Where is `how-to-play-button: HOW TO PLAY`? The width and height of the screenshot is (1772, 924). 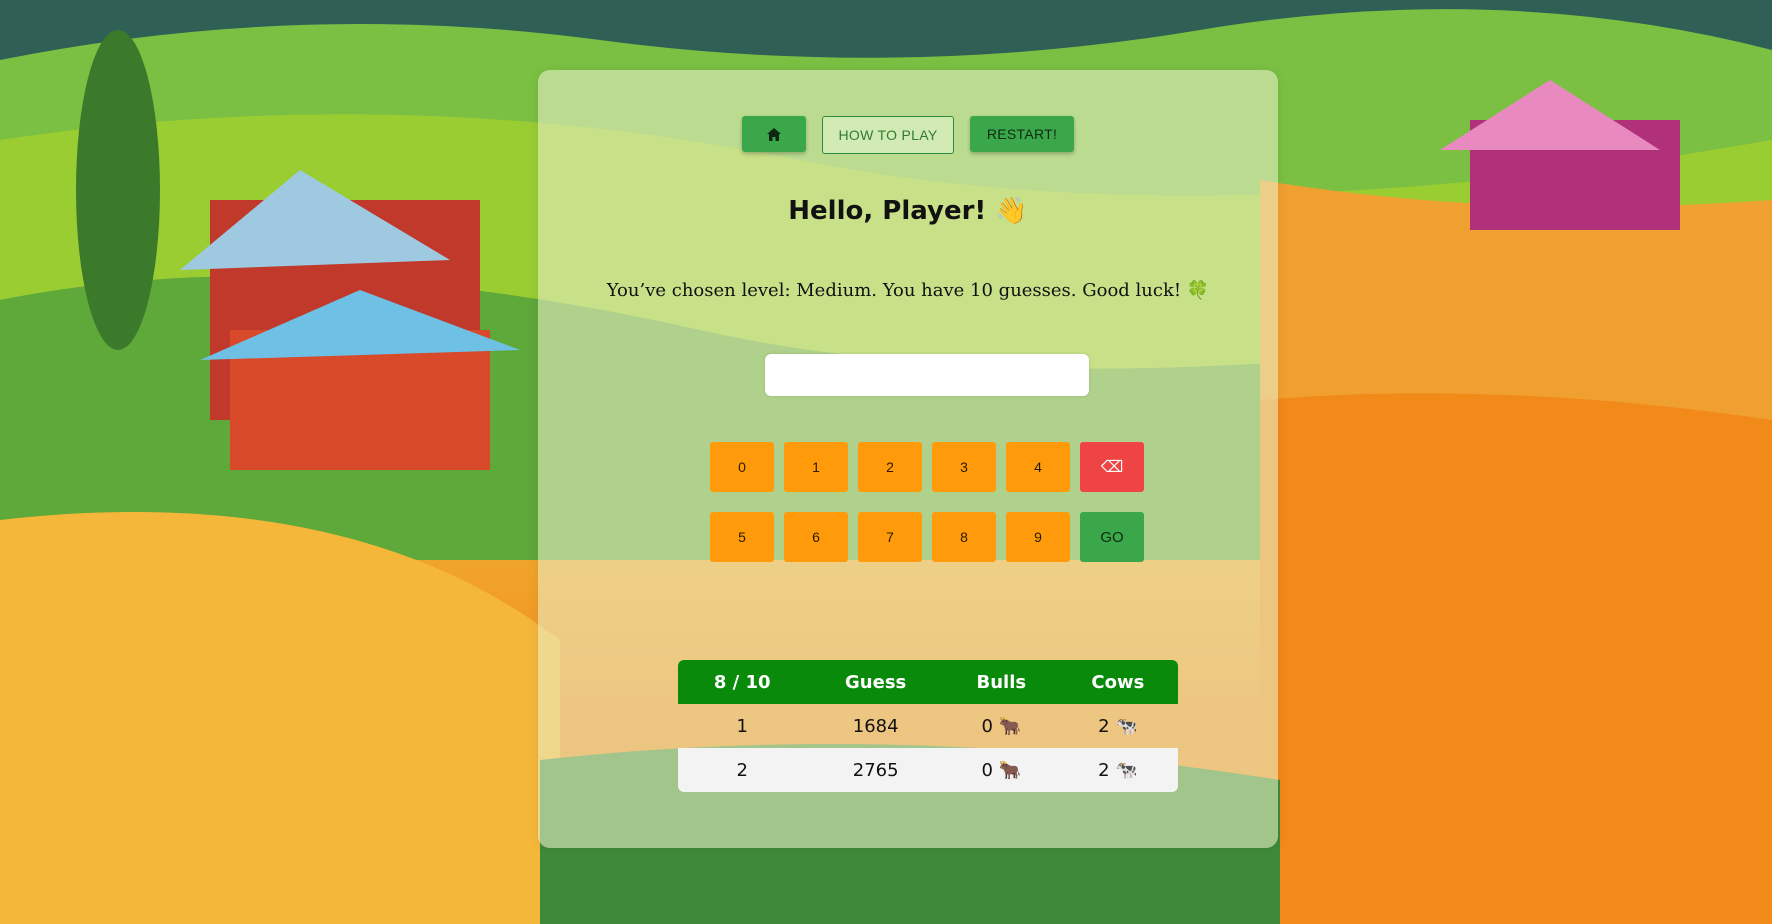 how-to-play-button: HOW TO PLAY is located at coordinates (888, 135).